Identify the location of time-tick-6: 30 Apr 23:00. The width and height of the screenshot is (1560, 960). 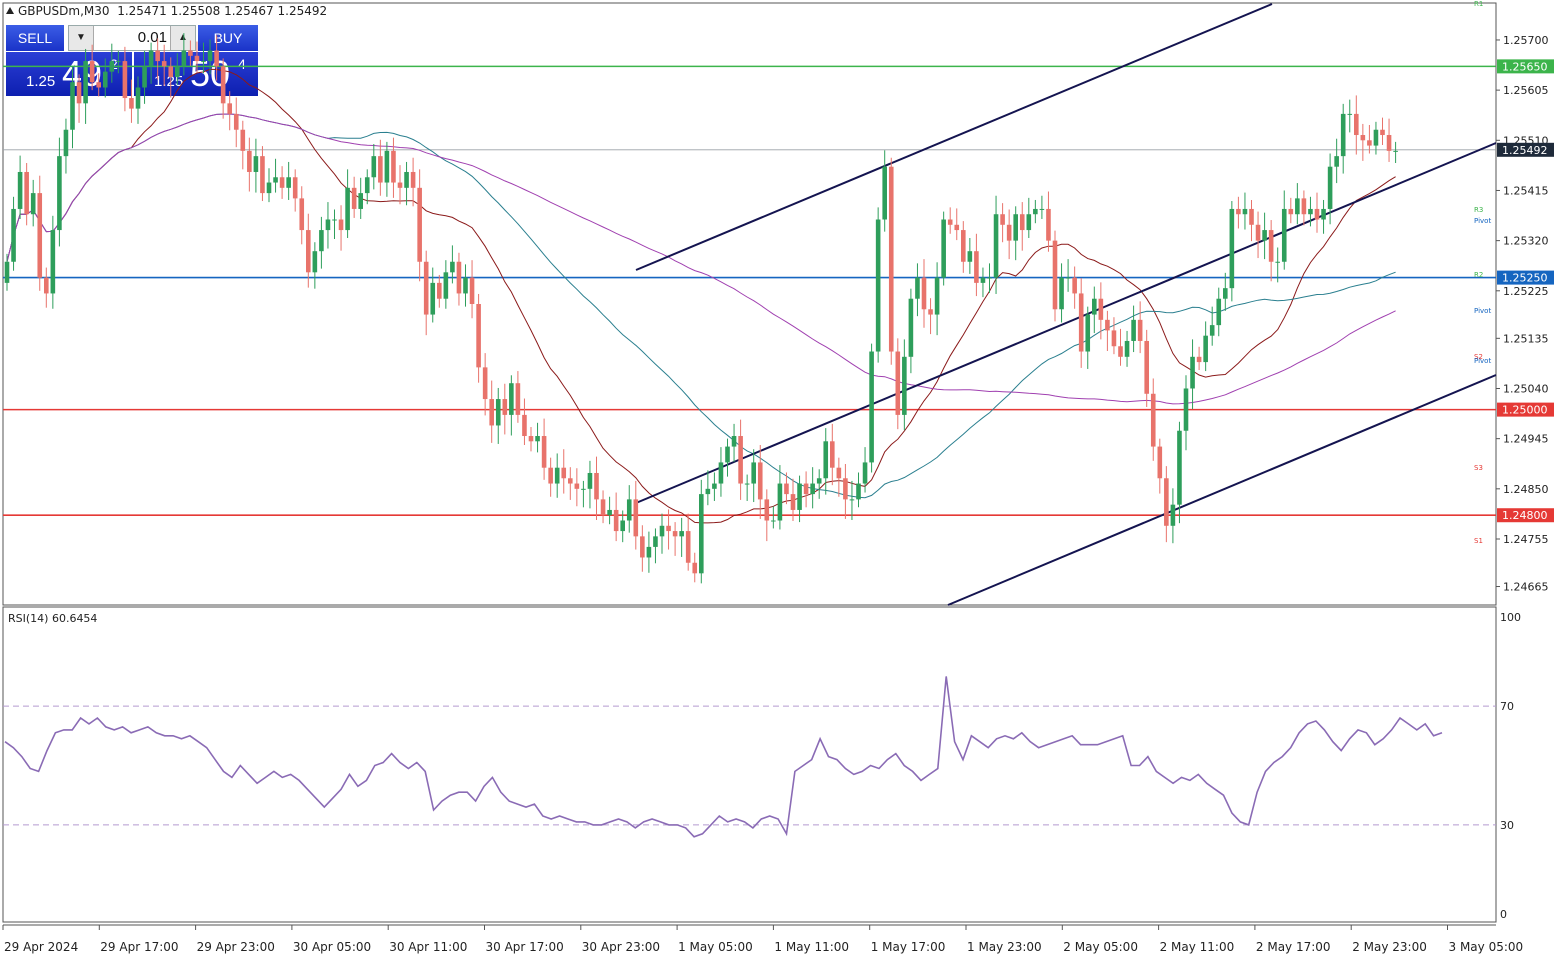
(621, 947).